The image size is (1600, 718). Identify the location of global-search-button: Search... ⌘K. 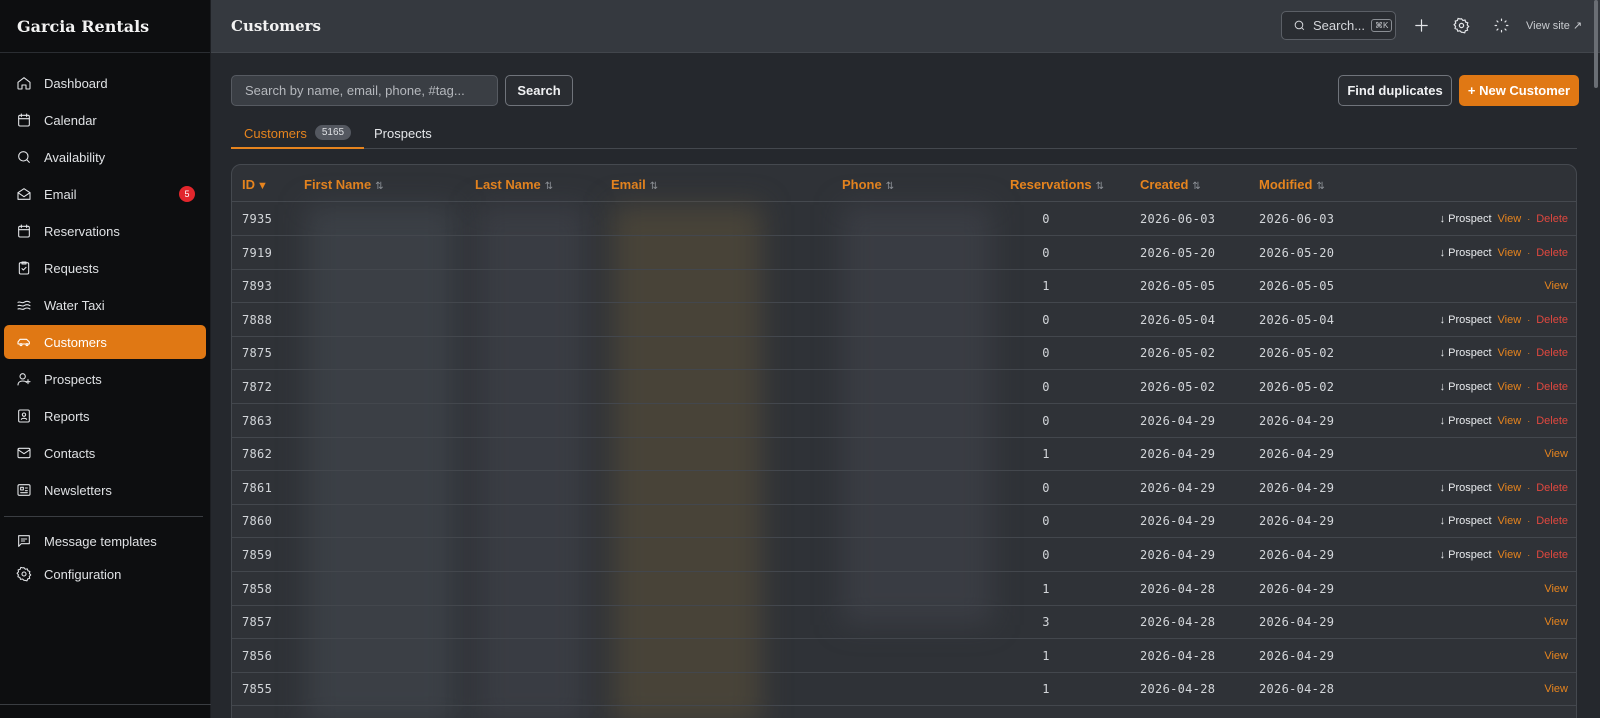
(1338, 25).